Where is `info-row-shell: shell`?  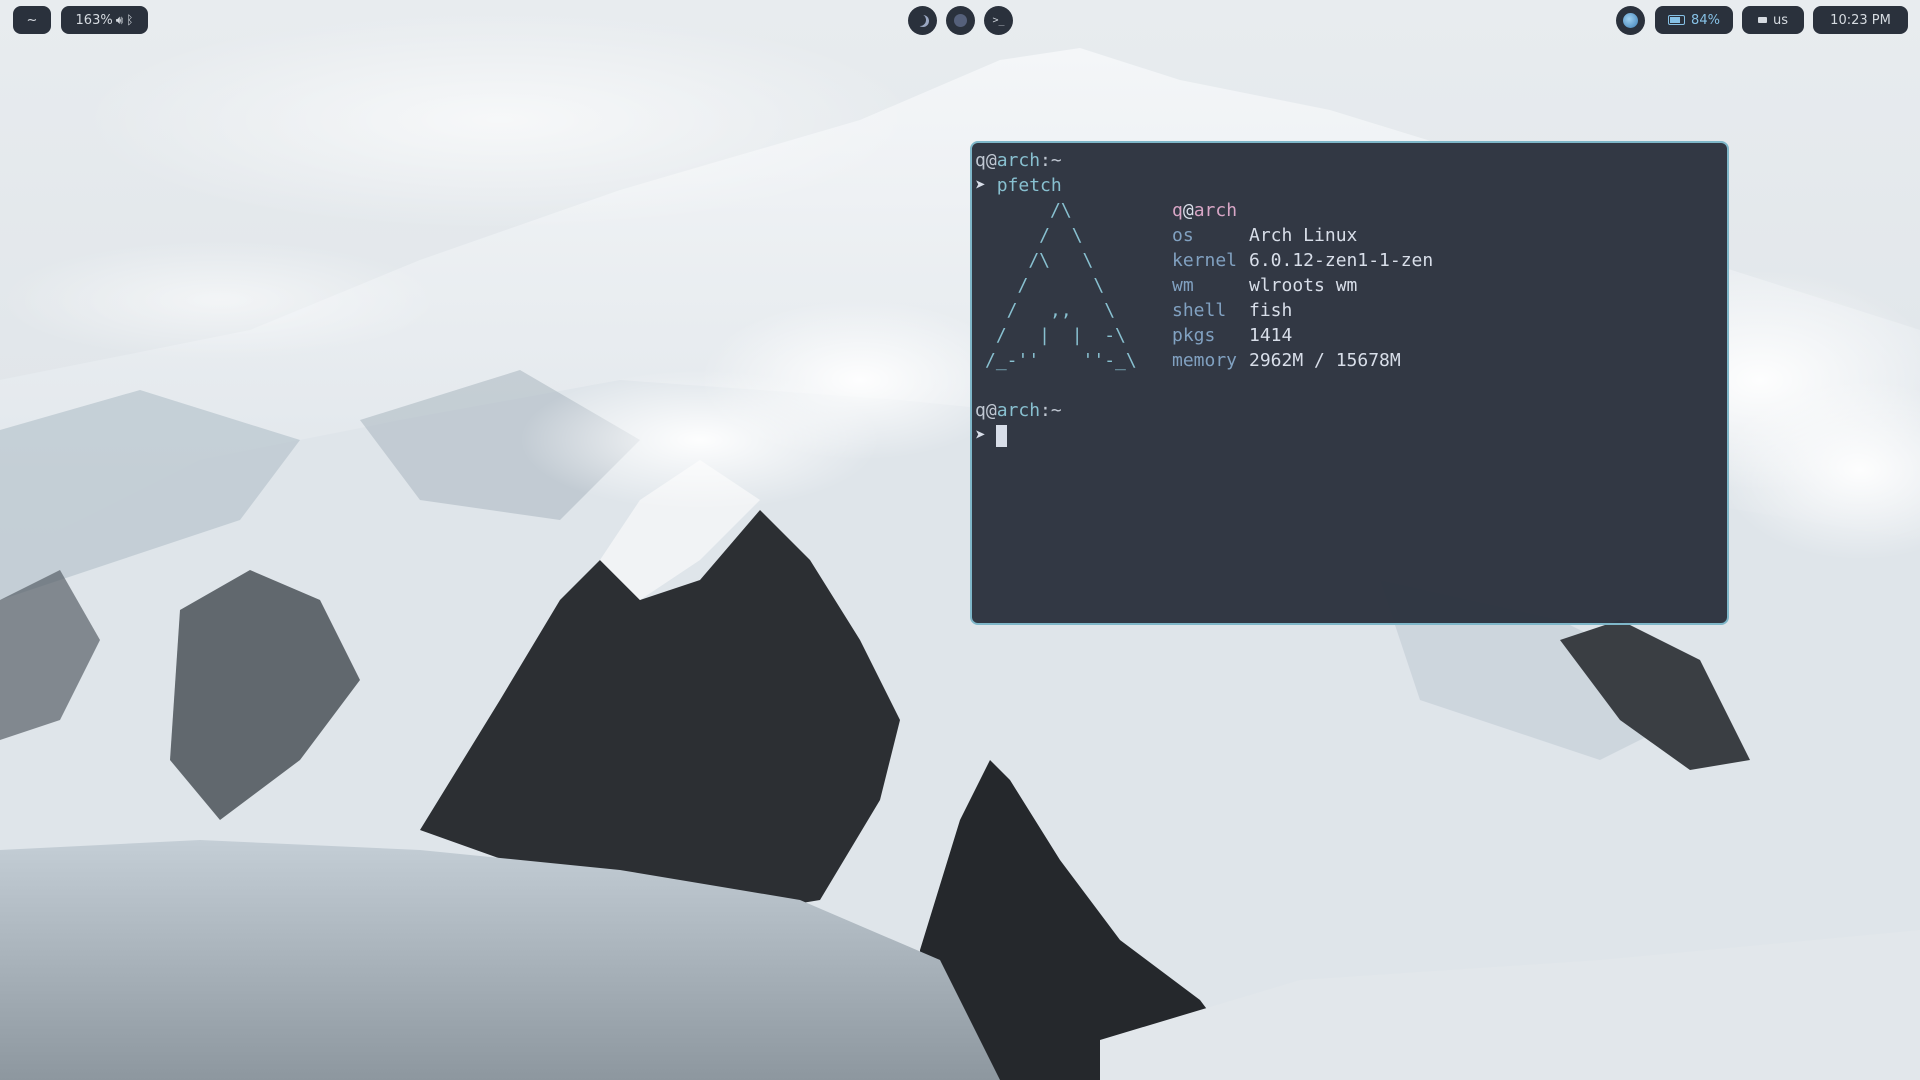 info-row-shell: shell is located at coordinates (1199, 310).